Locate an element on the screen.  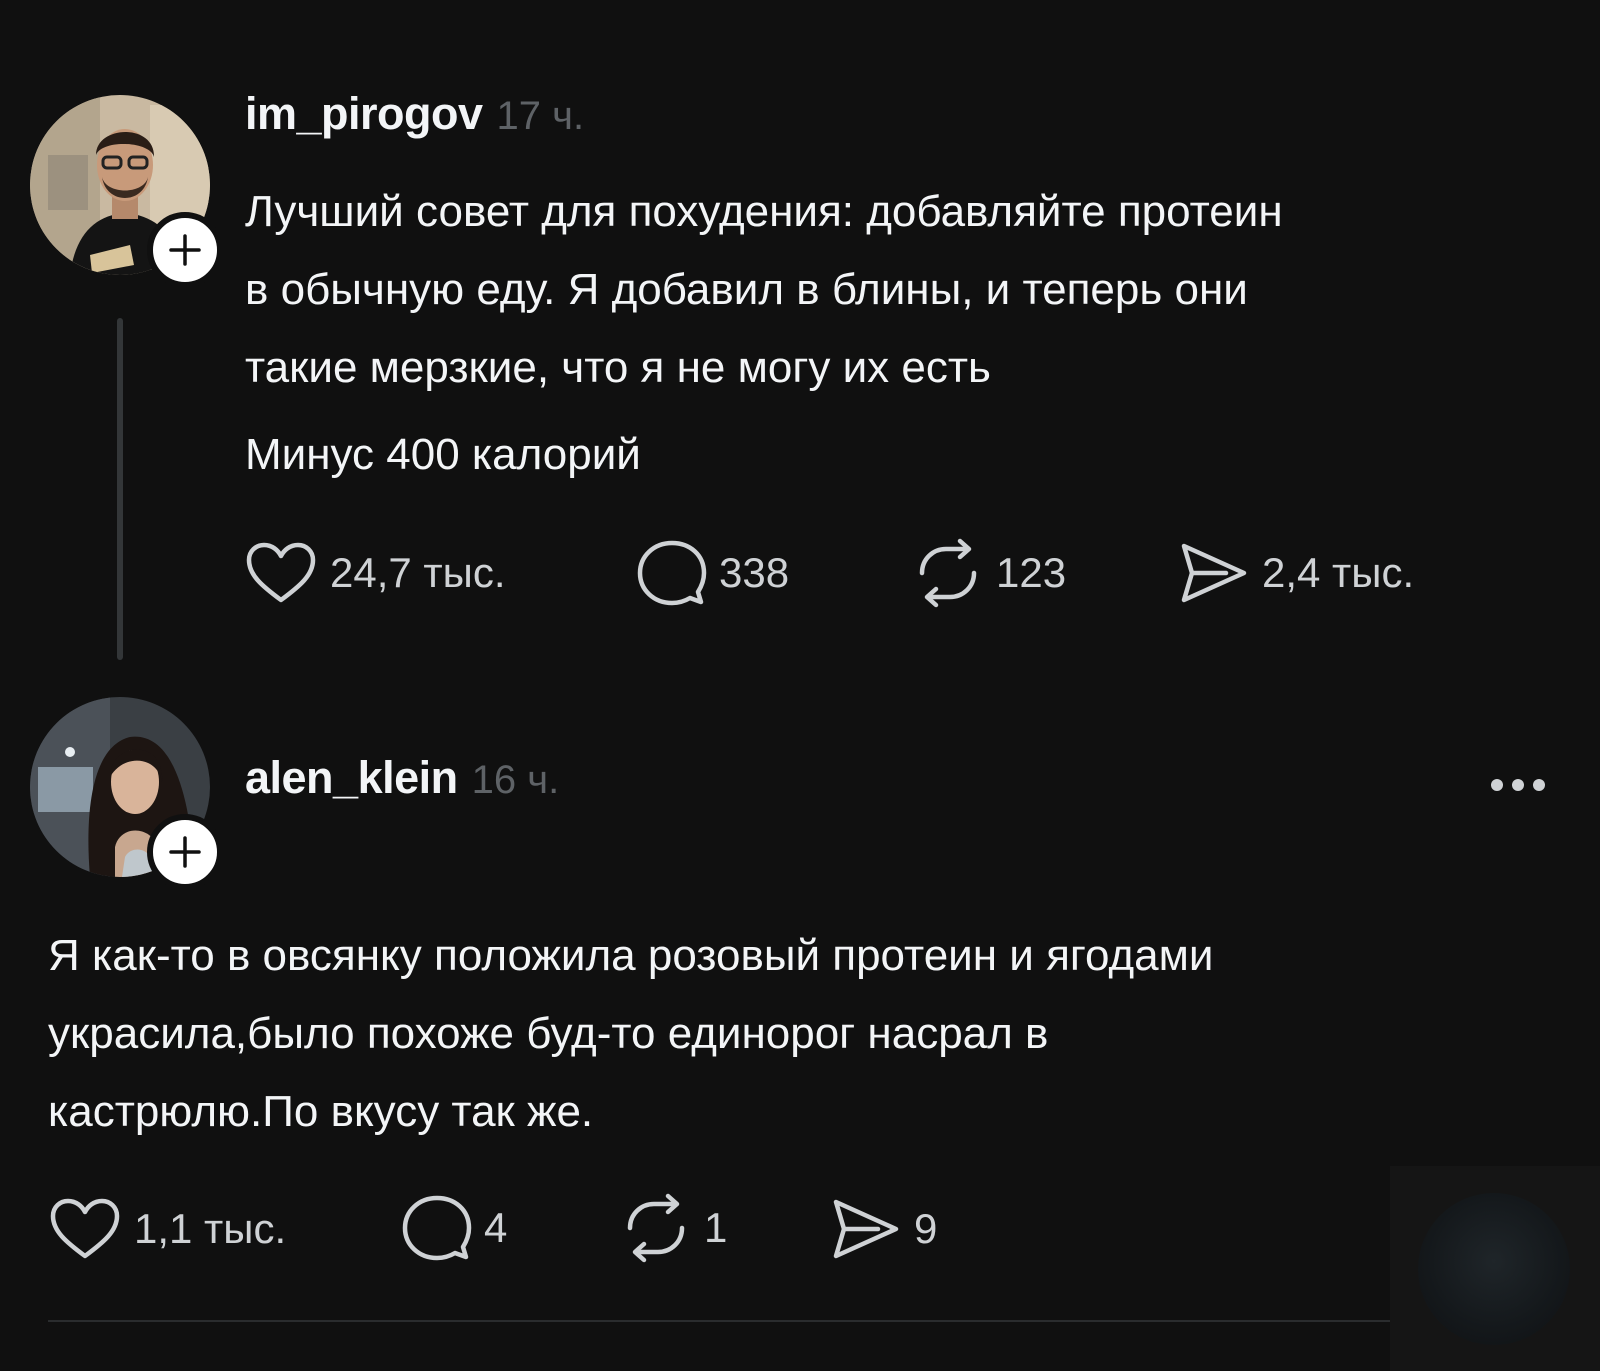
share-count: 9 is located at coordinates (926, 1228).